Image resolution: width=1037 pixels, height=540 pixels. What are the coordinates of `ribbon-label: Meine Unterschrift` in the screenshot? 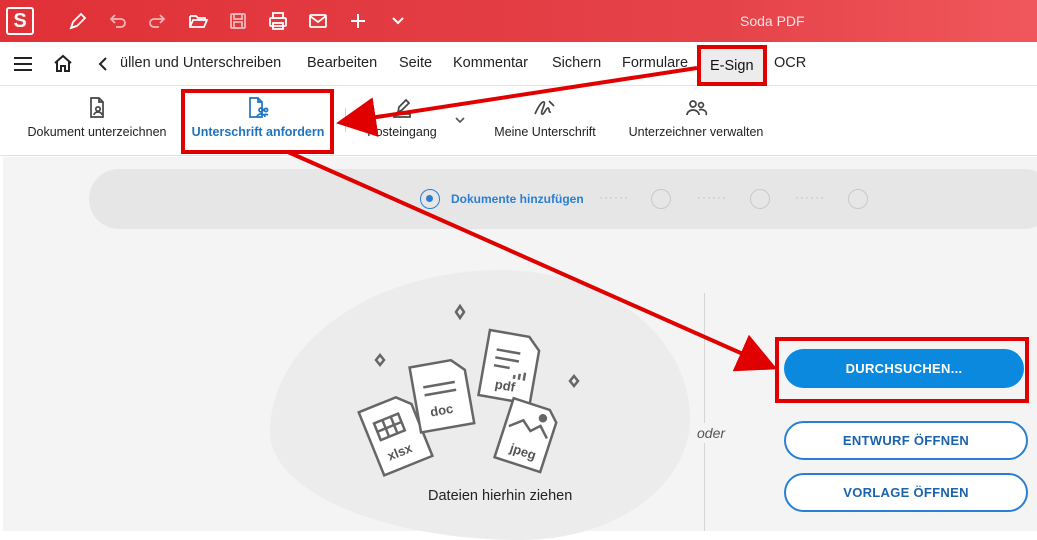 It's located at (545, 132).